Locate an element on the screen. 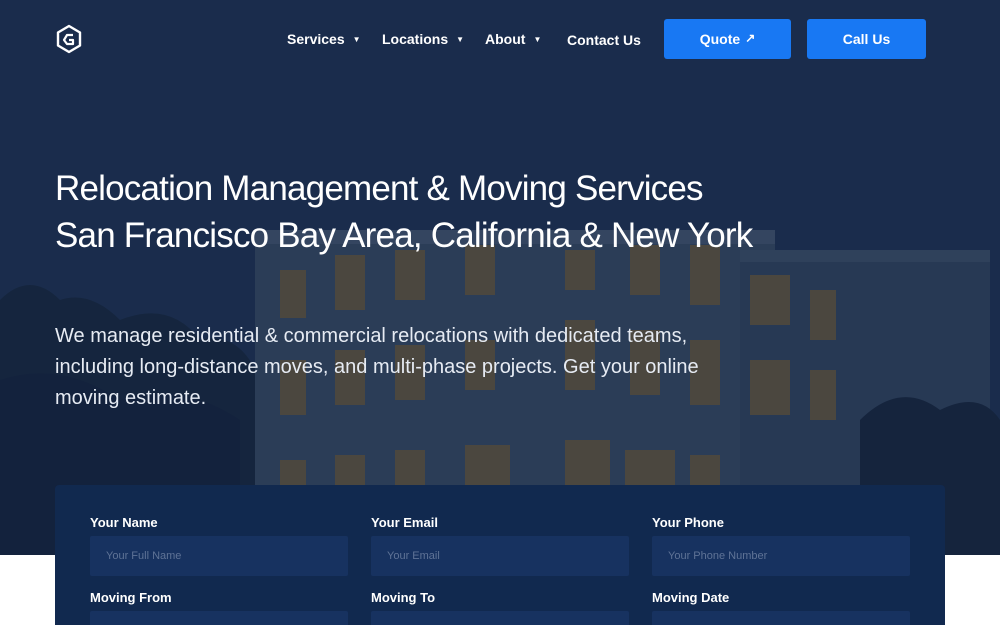 This screenshot has width=1000, height=625. name-label: Your Name is located at coordinates (124, 522).